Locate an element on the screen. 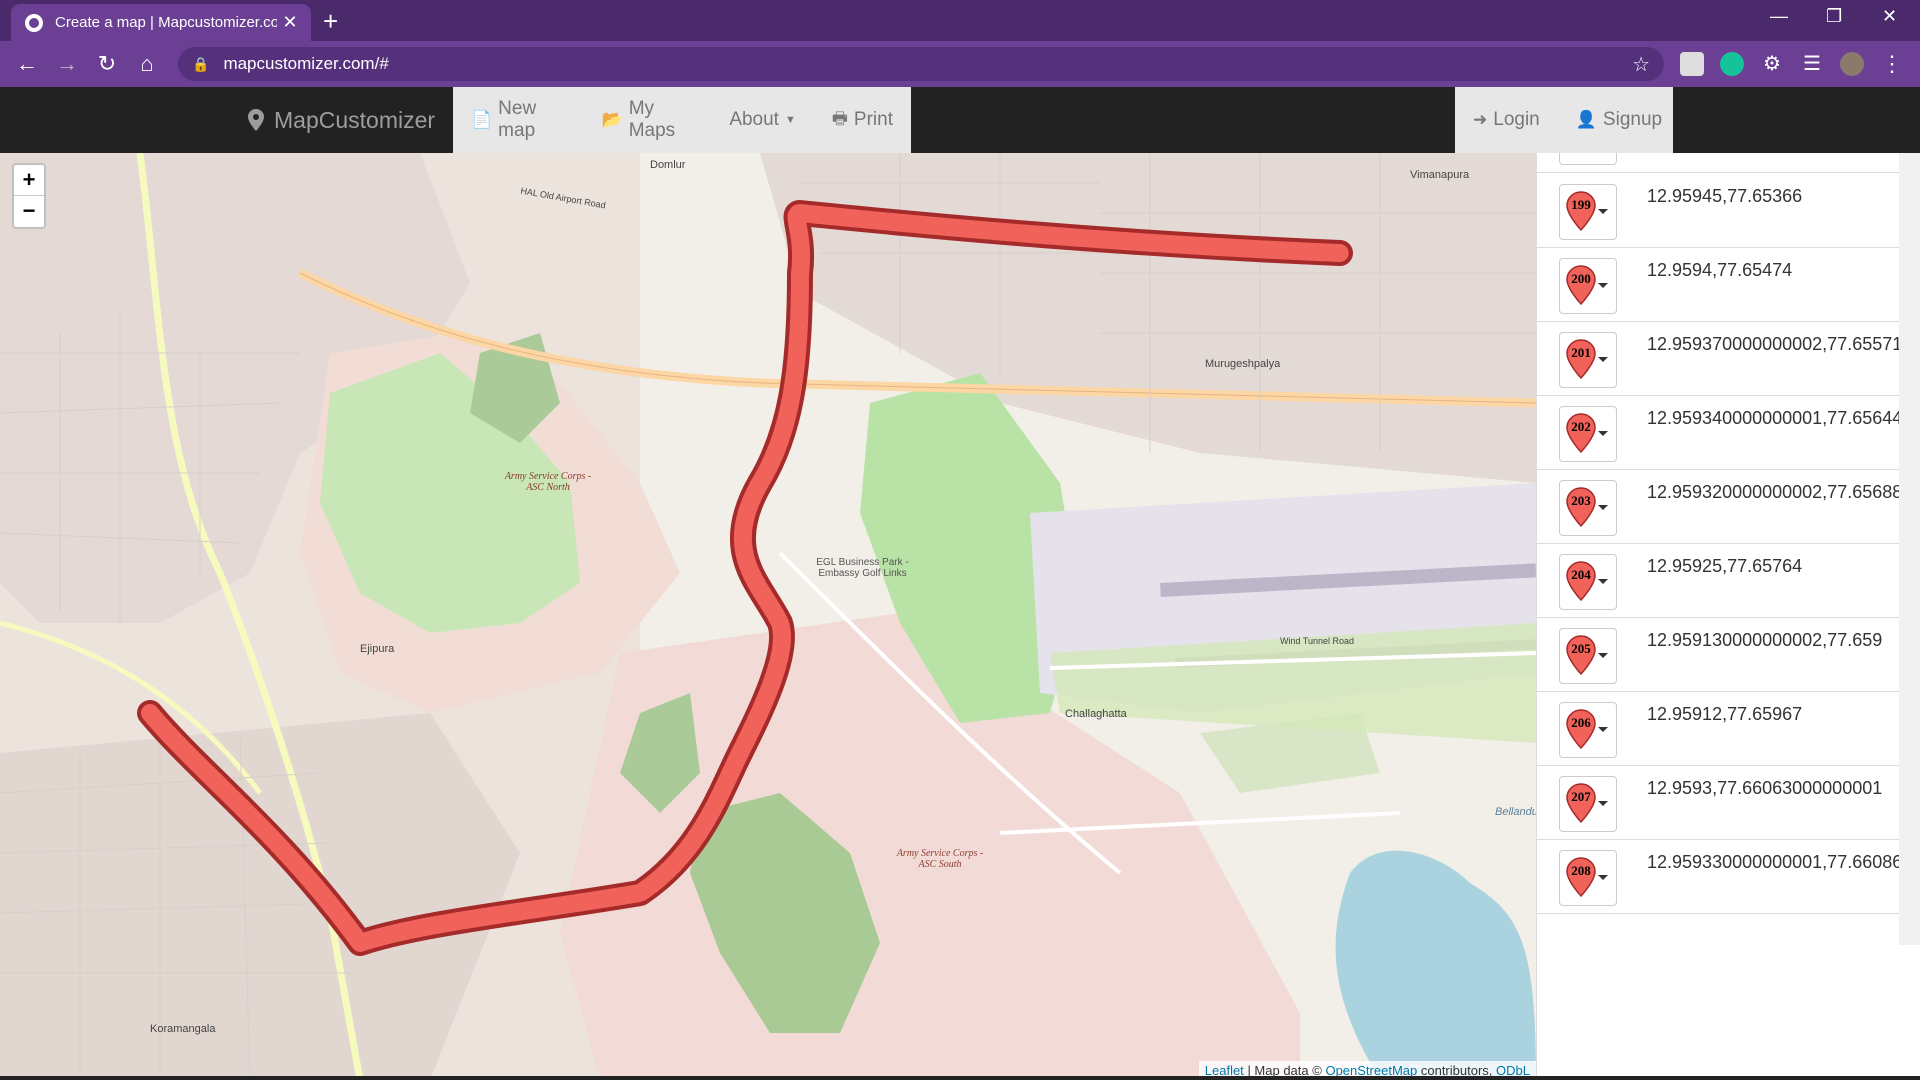  marker-coordinates: 12.9594,77.65474 is located at coordinates (1719, 270).